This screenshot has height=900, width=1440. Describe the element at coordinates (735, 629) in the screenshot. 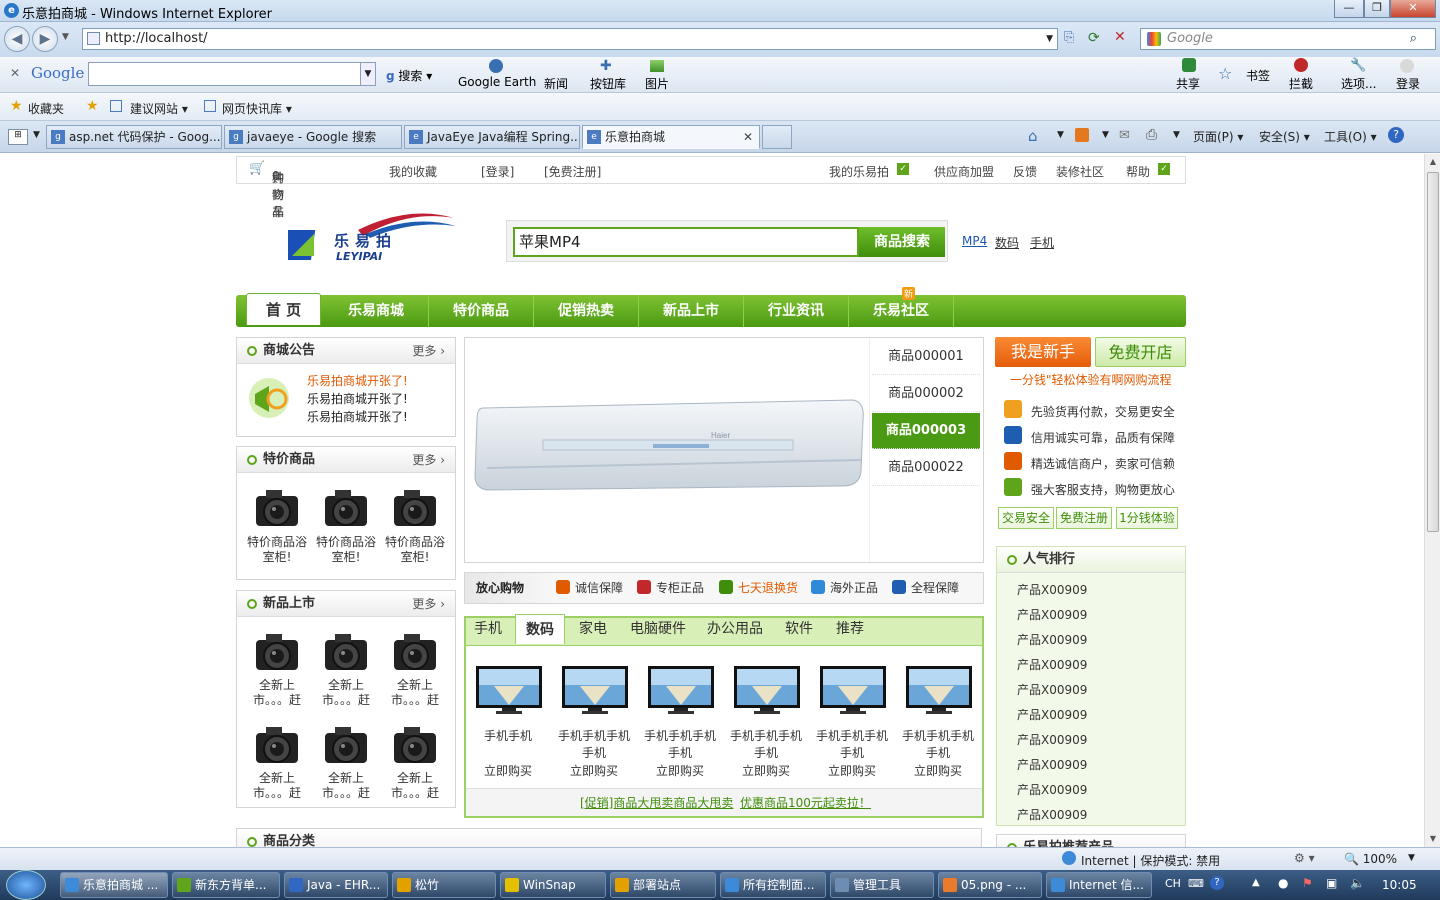

I see `product-tab: 办公用品` at that location.